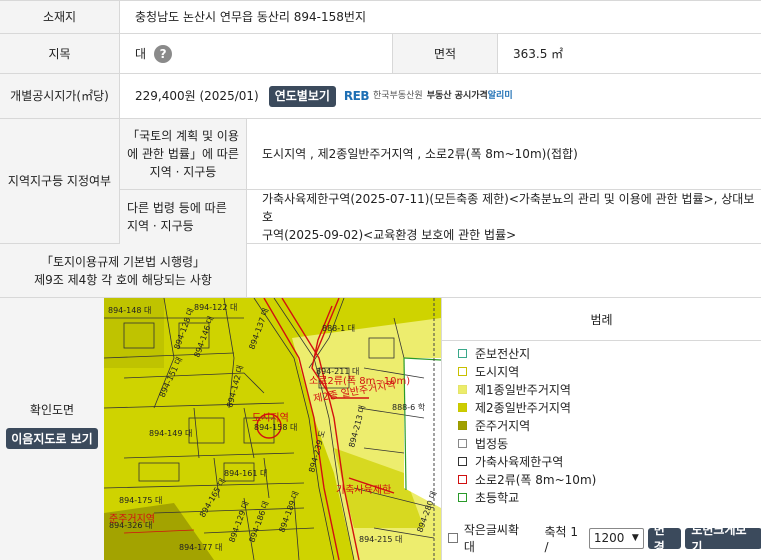  Describe the element at coordinates (453, 538) in the screenshot. I see `small-text-checkbox` at that location.